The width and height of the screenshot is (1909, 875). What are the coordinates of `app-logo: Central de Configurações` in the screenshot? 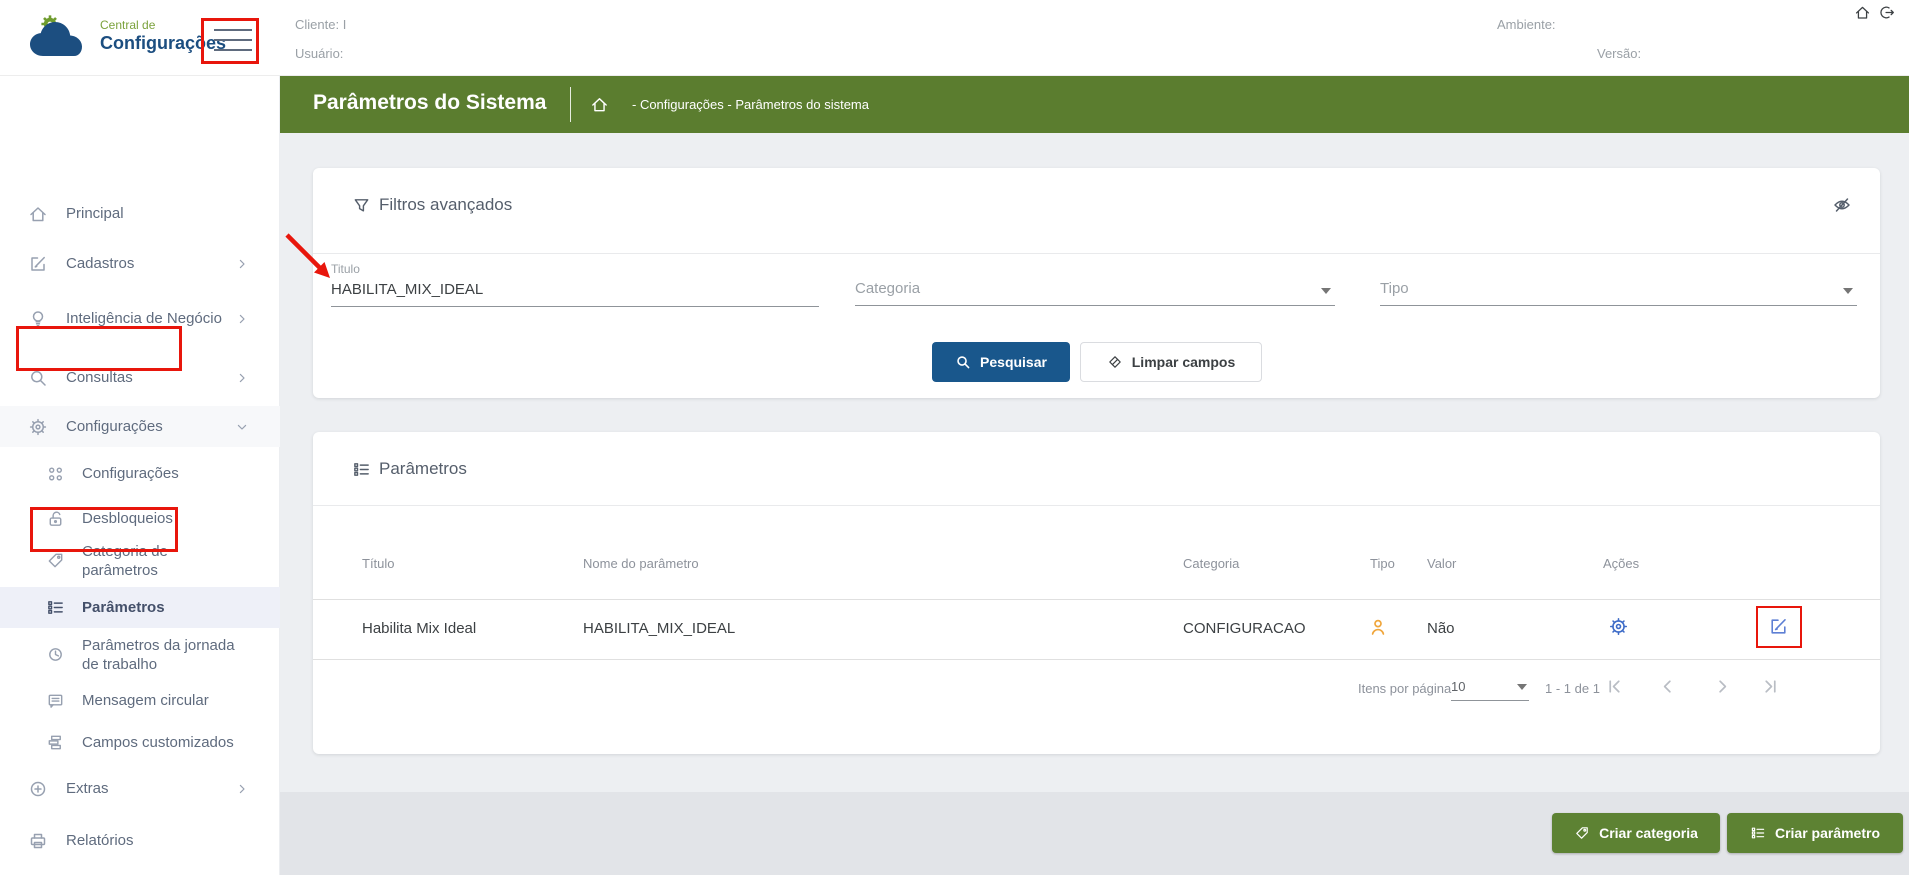 It's located at (126, 36).